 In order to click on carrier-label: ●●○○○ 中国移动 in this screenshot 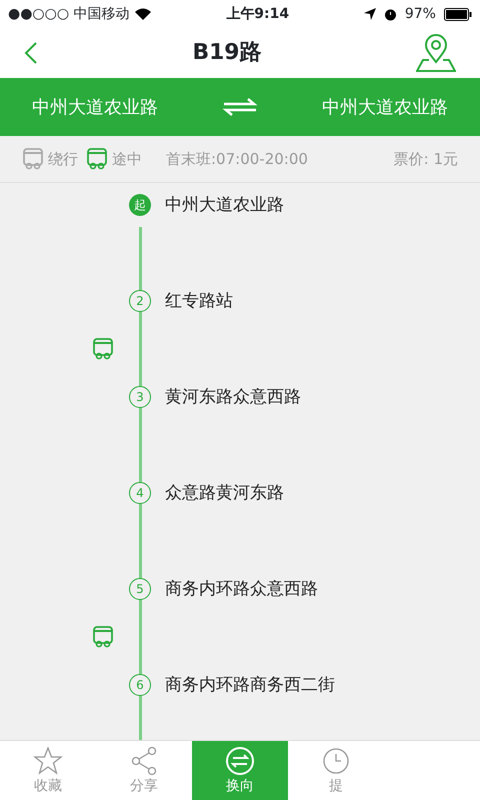, I will do `click(69, 14)`.